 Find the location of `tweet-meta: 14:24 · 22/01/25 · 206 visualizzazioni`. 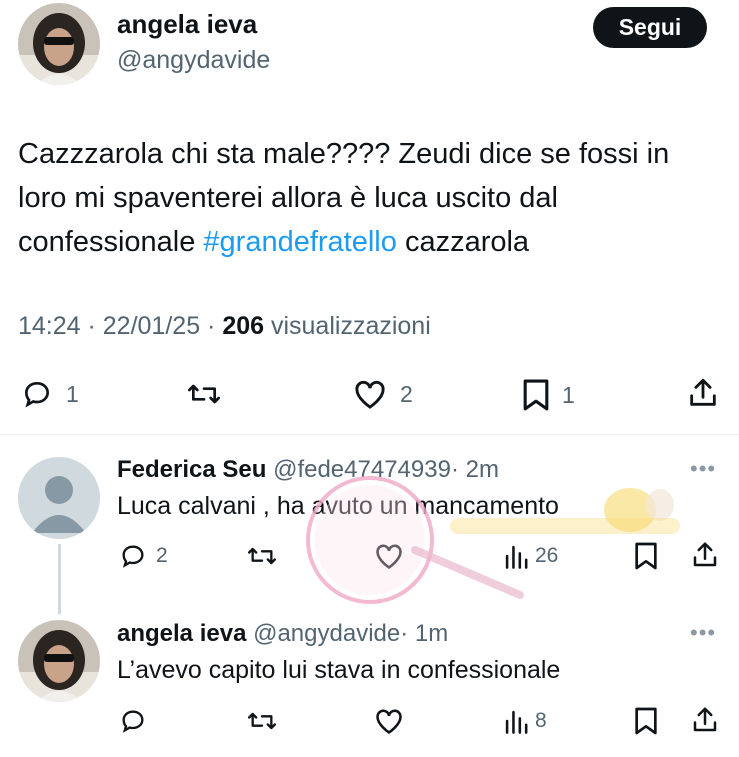

tweet-meta: 14:24 · 22/01/25 · 206 visualizzazioni is located at coordinates (224, 326).